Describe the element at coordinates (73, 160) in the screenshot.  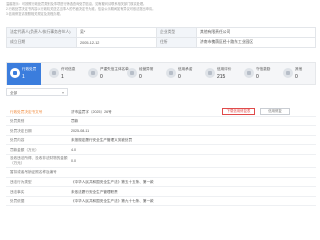
I see `detail-value: 0.0` at that location.